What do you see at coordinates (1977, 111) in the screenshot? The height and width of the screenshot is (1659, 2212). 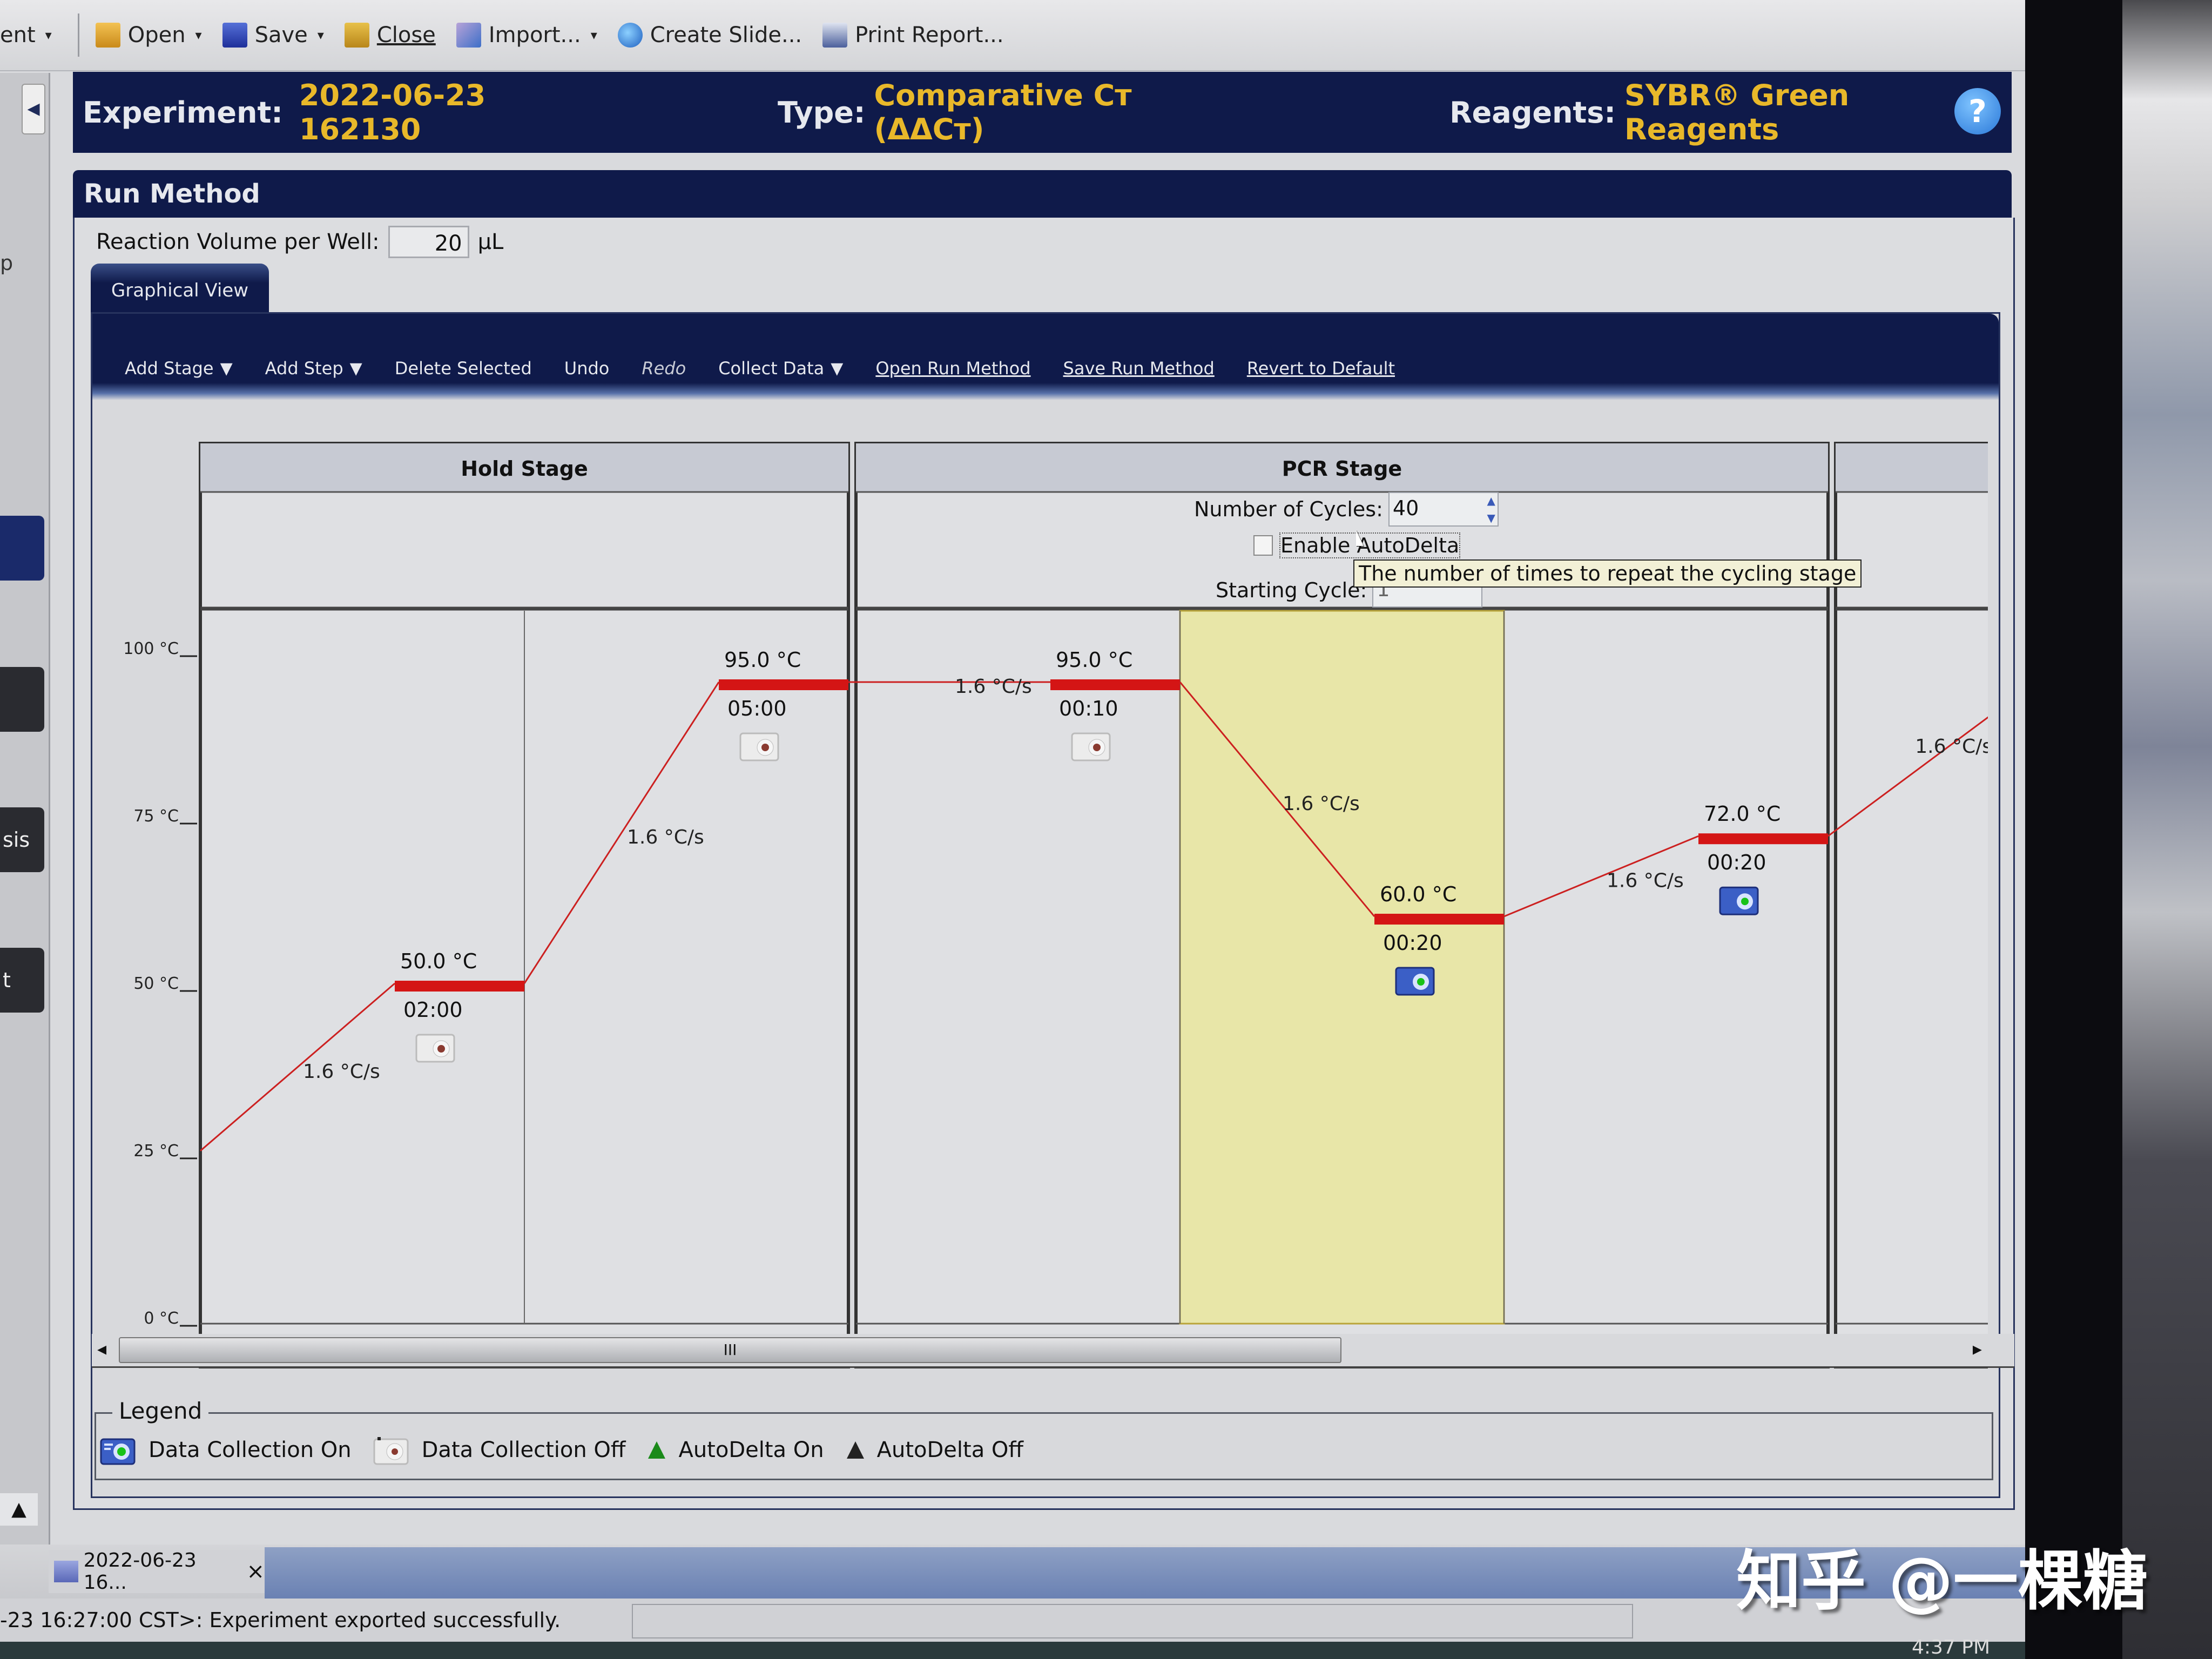 I see `help-button: ?` at bounding box center [1977, 111].